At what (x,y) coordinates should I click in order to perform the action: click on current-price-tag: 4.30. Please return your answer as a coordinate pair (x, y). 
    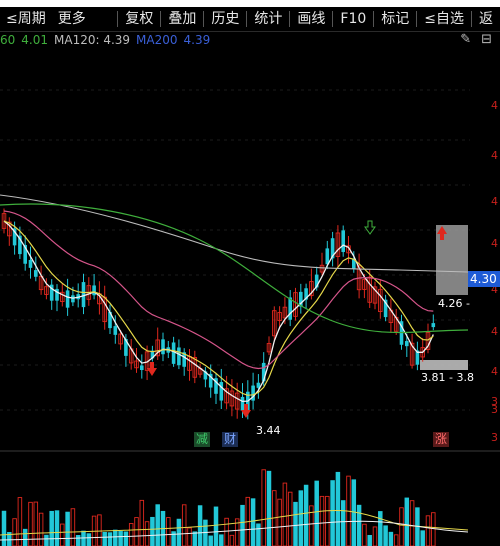
    Looking at the image, I should click on (484, 279).